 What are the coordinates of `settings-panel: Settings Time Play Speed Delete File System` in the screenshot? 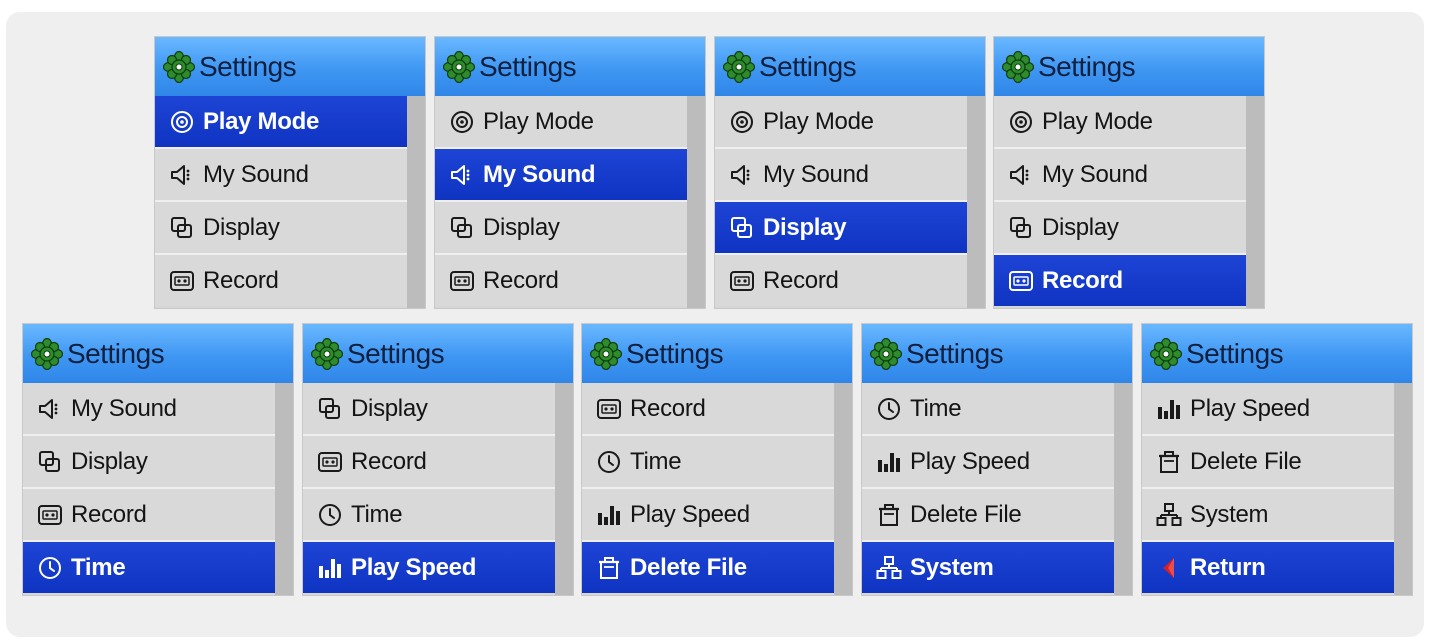 It's located at (997, 459).